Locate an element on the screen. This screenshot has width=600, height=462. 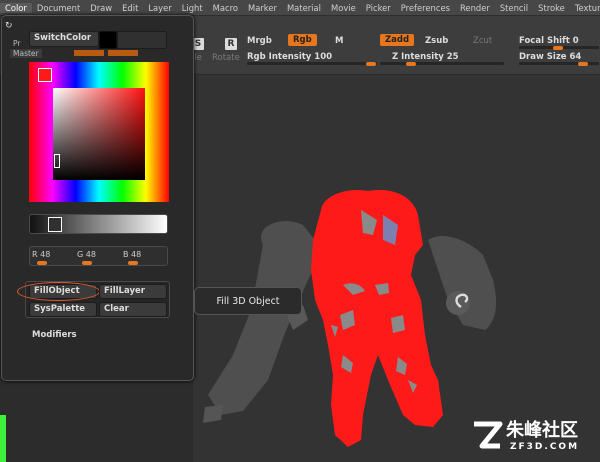
z-intensity-knob is located at coordinates (411, 63).